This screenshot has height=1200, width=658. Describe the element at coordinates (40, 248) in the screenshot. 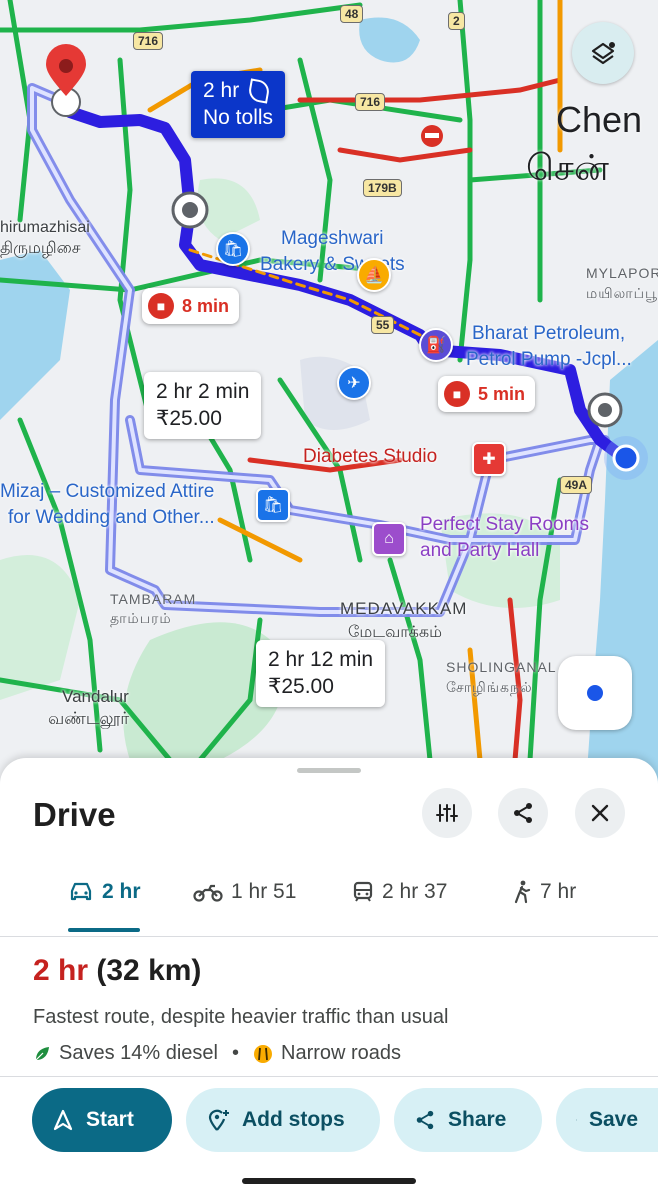

I see `place-label: திருமழிசை` at that location.